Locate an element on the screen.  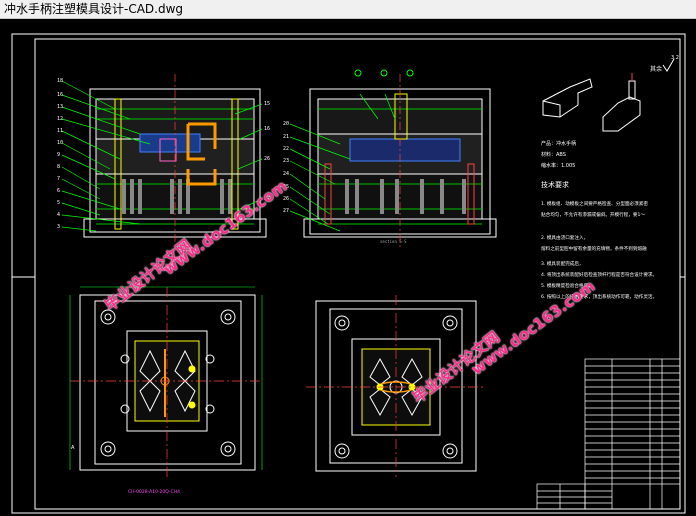
part-number: 27 is located at coordinates (286, 211).